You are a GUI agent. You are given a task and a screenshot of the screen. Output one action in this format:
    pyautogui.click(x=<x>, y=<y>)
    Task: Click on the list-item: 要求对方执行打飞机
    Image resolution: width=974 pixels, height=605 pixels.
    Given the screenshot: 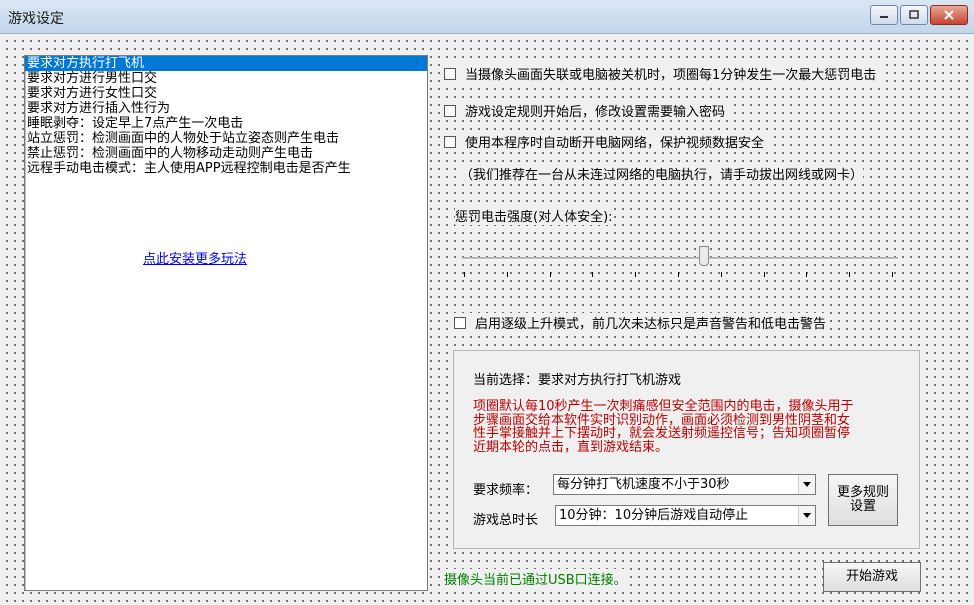 What is the action you would take?
    pyautogui.click(x=226, y=63)
    